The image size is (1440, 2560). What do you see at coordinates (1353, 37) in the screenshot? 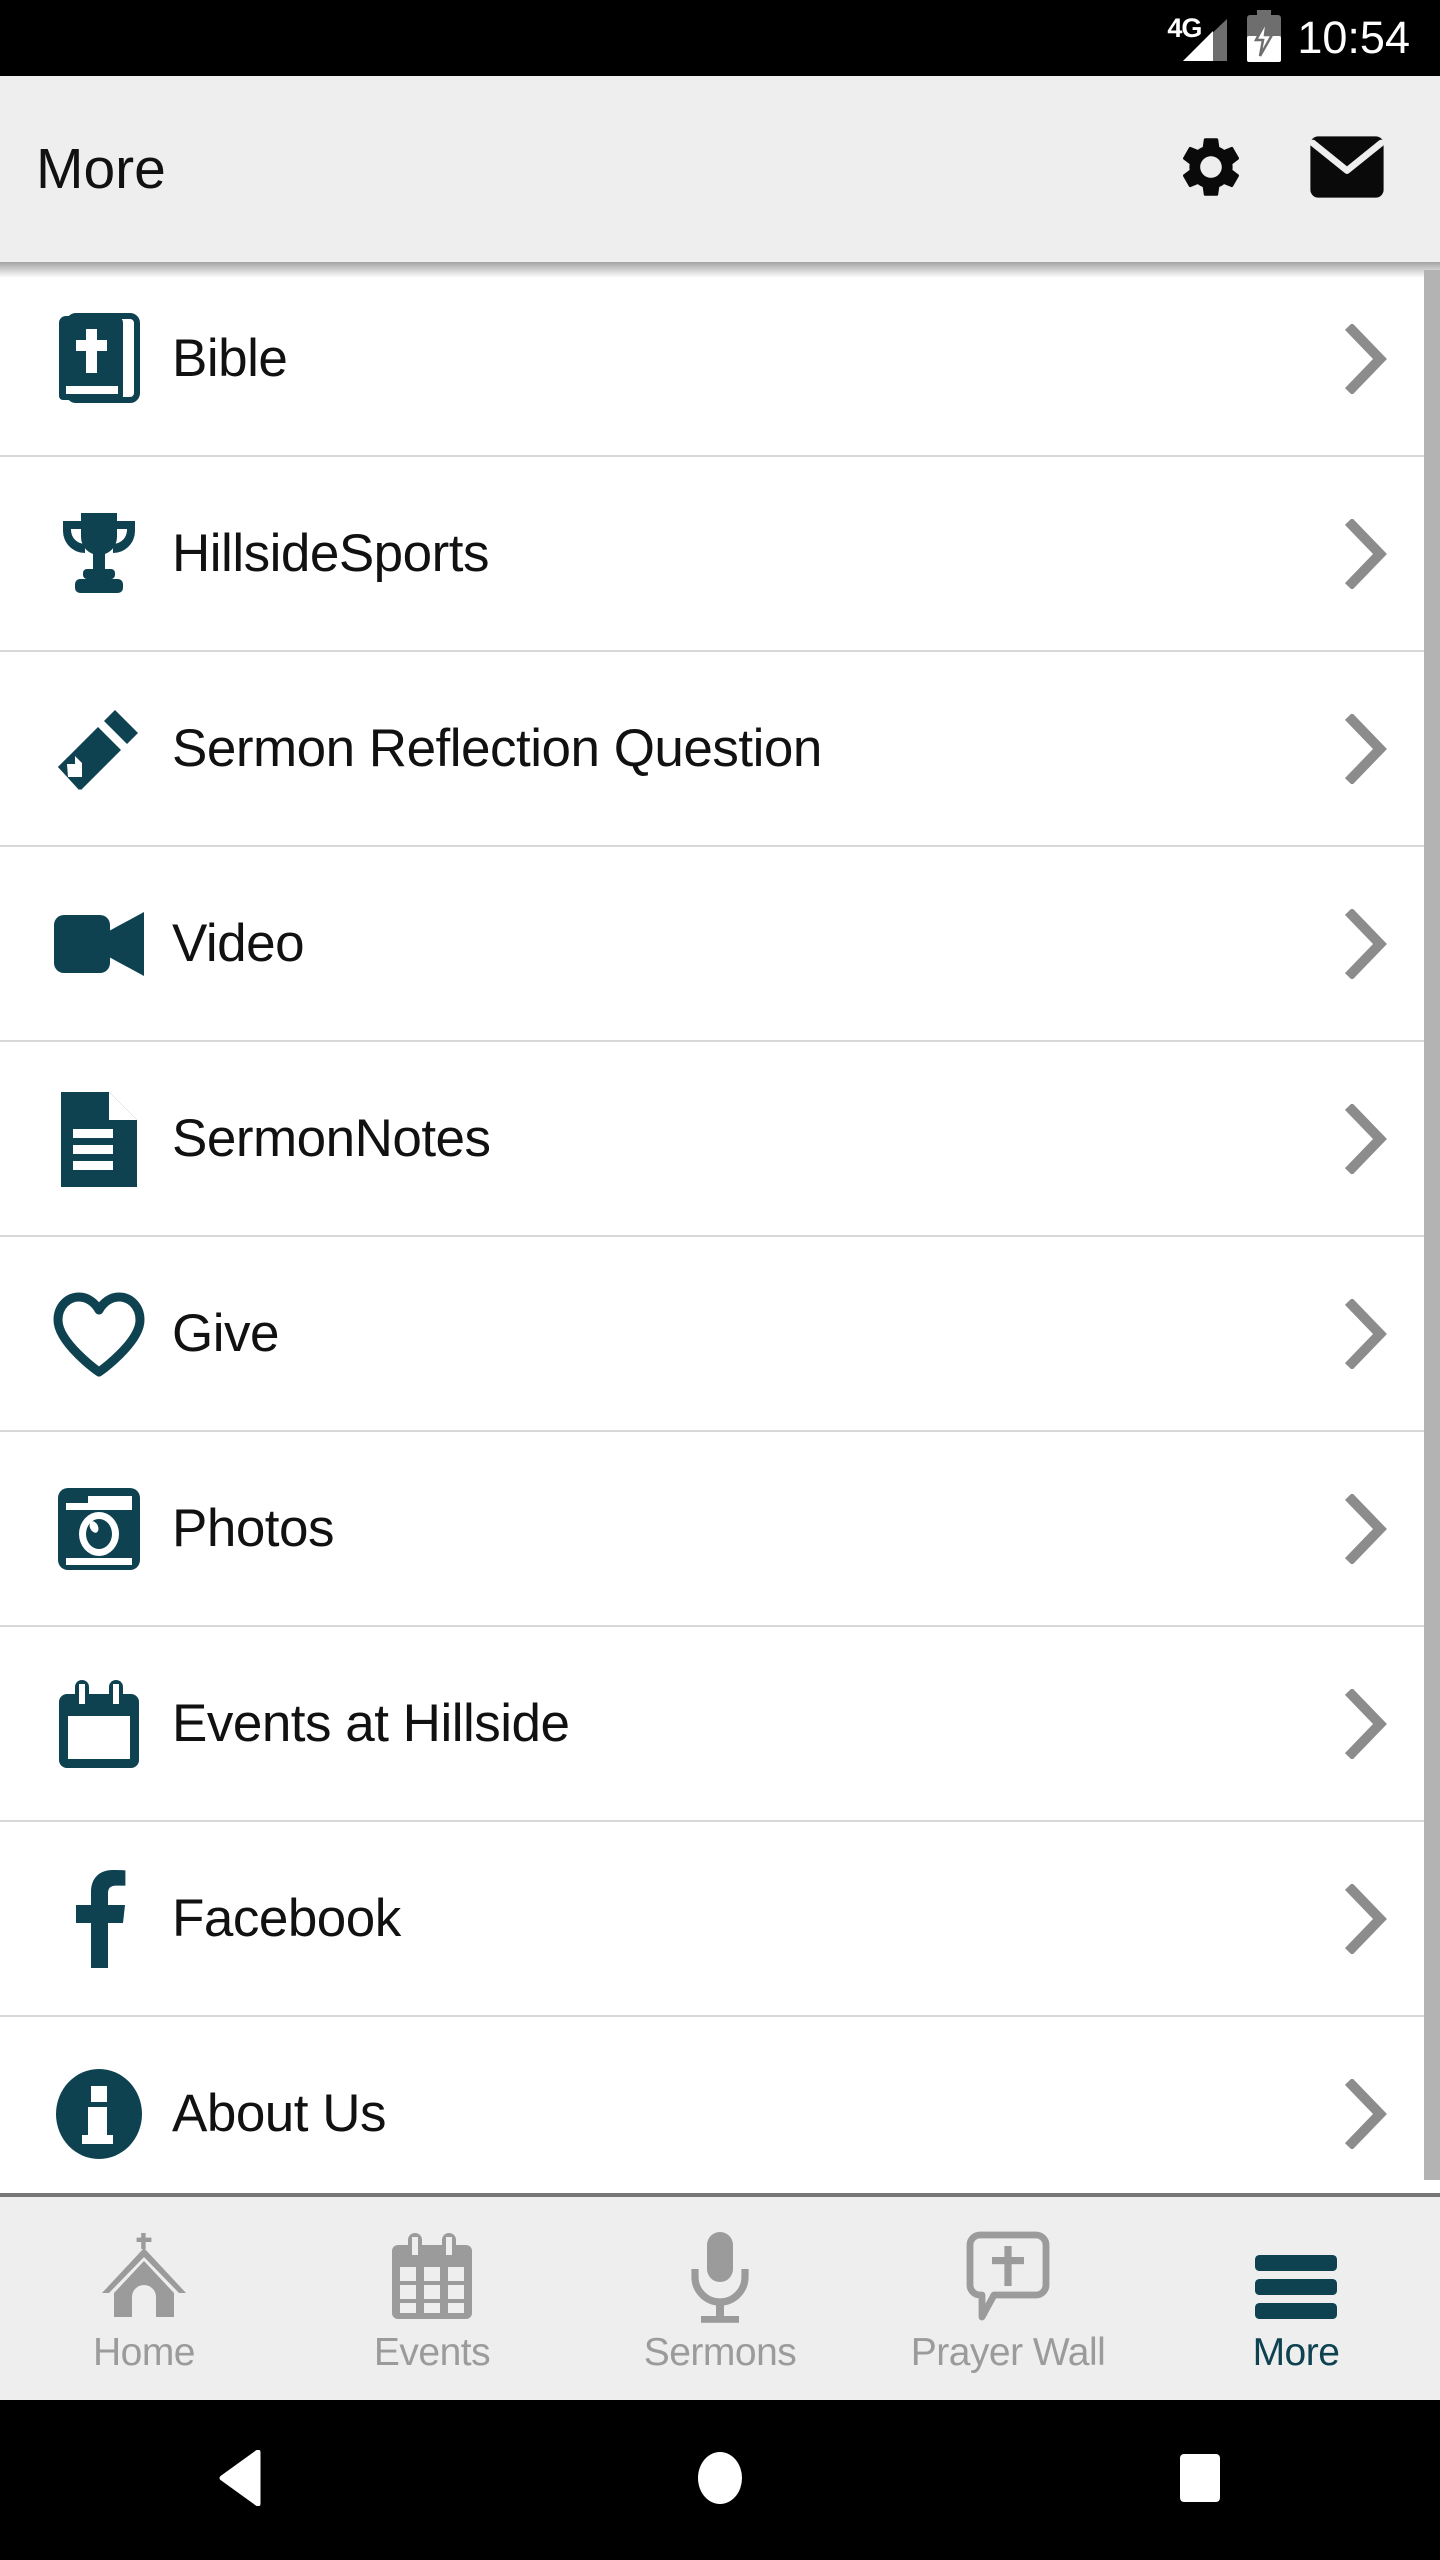
I see `status-bar-clock: 10:54` at bounding box center [1353, 37].